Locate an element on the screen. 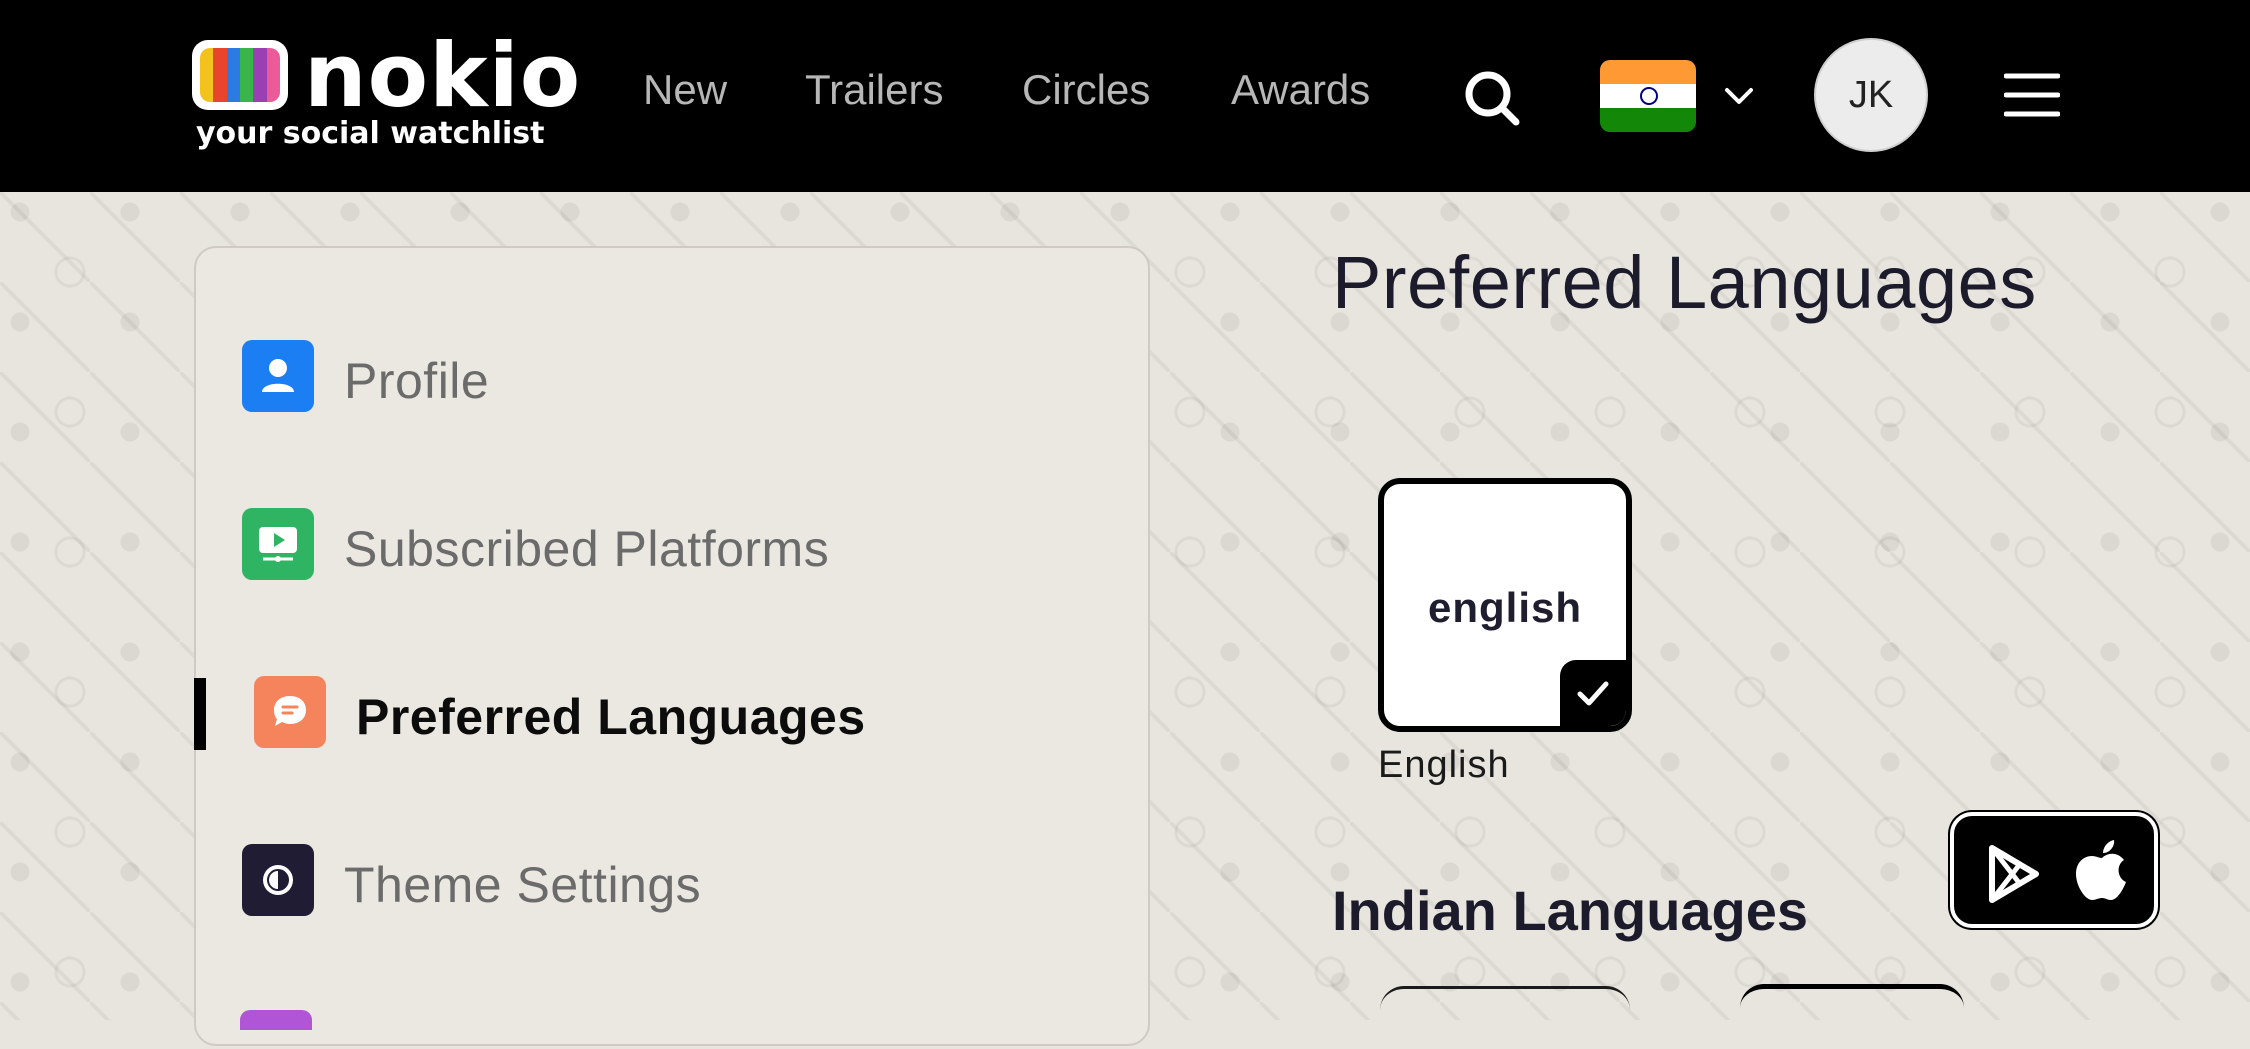 The height and width of the screenshot is (1049, 2250). nav-awards: Awards is located at coordinates (1300, 90).